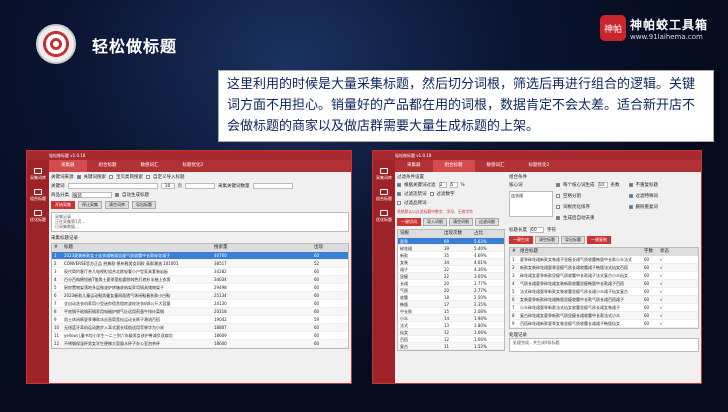  I want to click on cell: 34282, so click(220, 271).